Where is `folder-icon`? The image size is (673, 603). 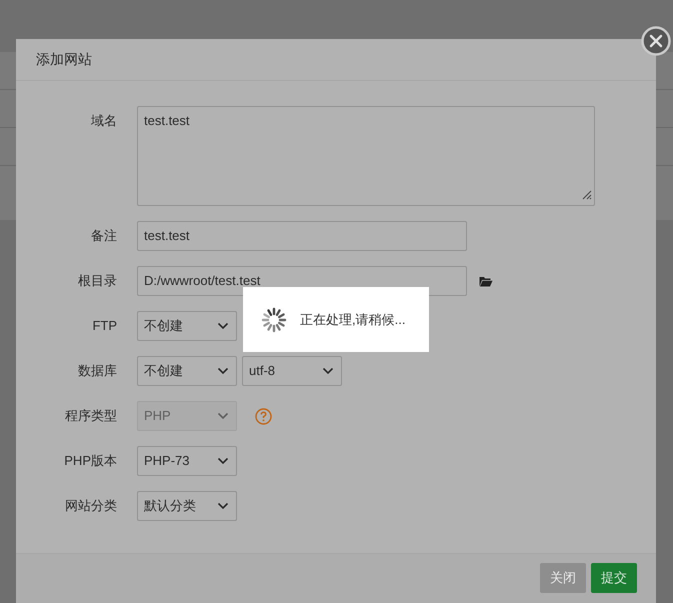
folder-icon is located at coordinates (486, 281).